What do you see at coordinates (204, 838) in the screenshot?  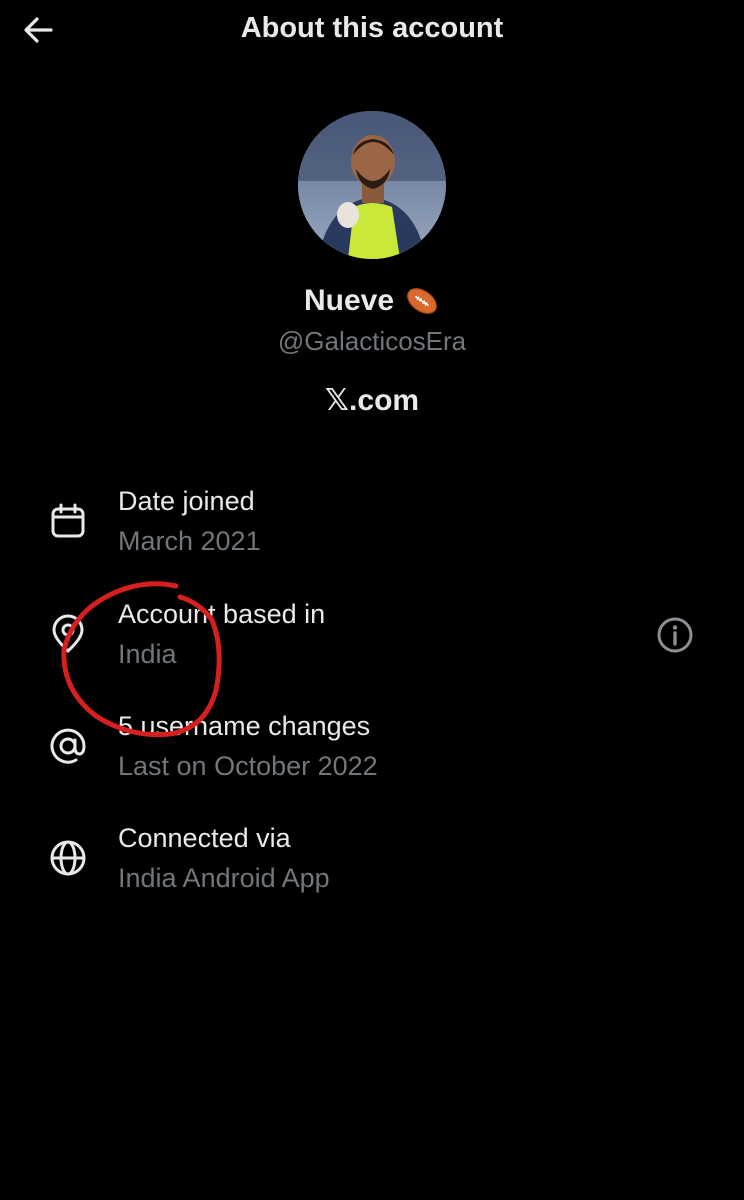 I see `detail-label: Connected via` at bounding box center [204, 838].